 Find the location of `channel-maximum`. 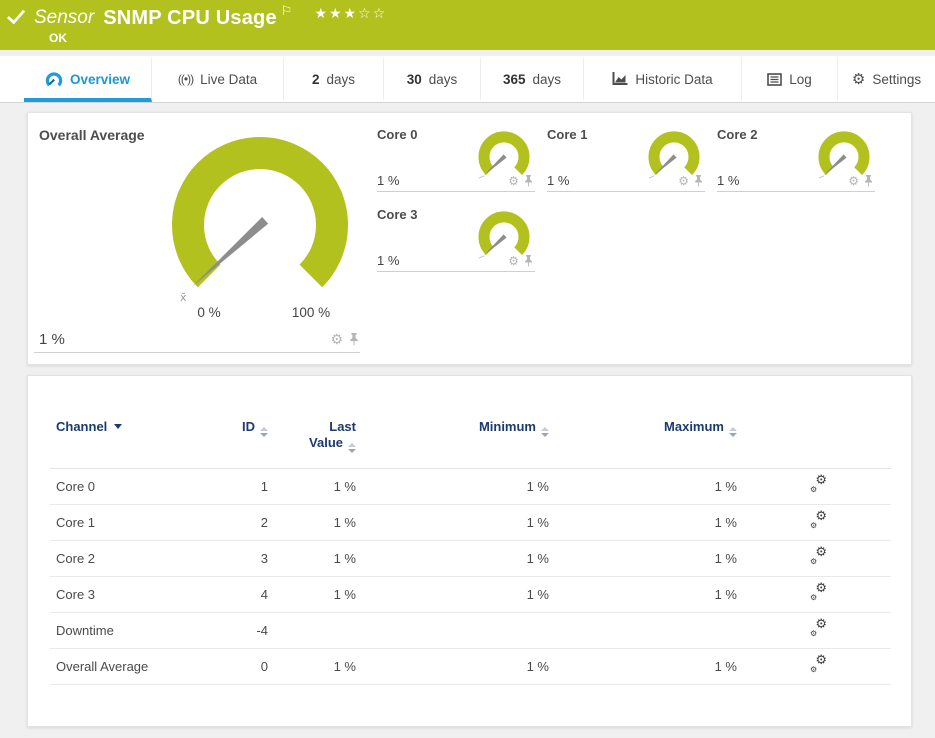

channel-maximum is located at coordinates (651, 631).